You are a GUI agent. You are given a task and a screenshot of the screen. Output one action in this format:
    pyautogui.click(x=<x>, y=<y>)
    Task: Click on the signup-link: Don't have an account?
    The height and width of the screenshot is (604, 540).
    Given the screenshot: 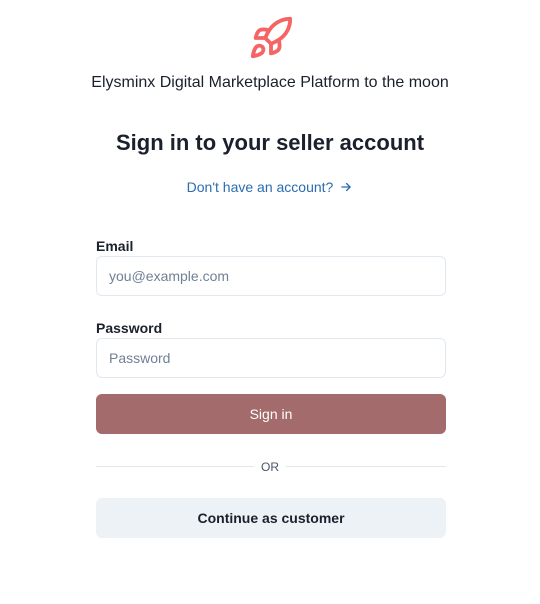 What is the action you would take?
    pyautogui.click(x=270, y=188)
    